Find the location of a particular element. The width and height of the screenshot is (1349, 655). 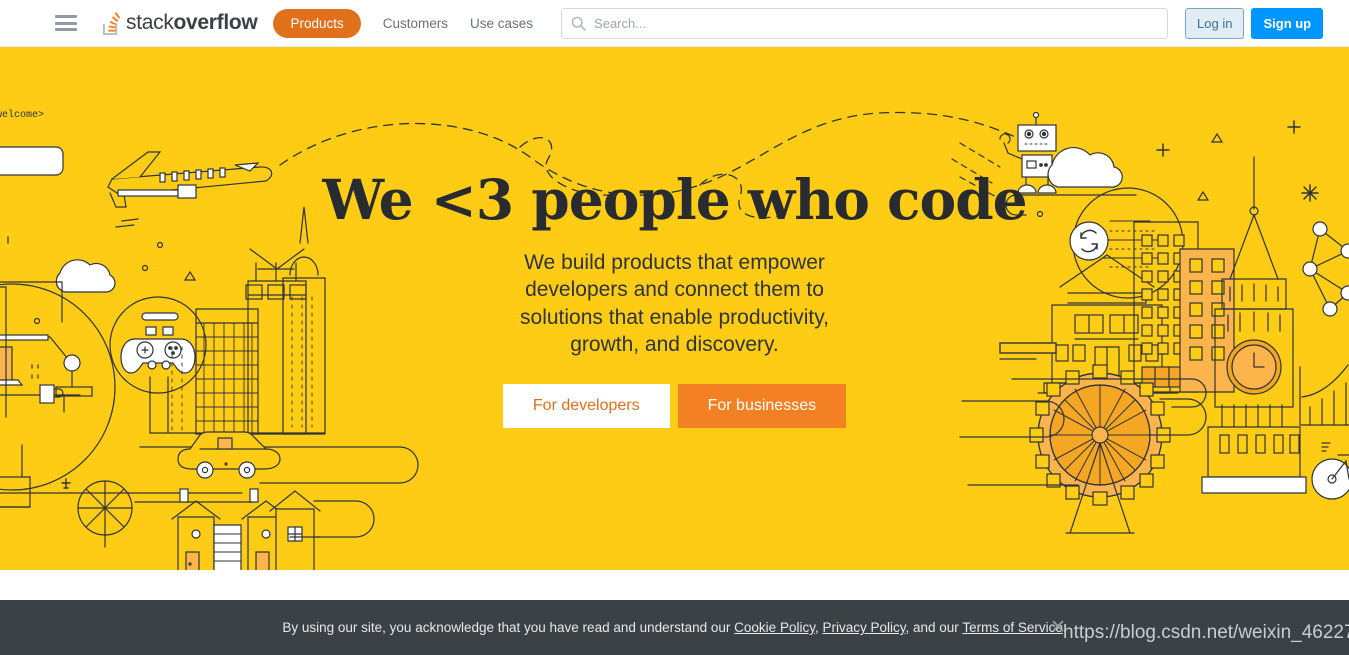

search-box is located at coordinates (865, 23).